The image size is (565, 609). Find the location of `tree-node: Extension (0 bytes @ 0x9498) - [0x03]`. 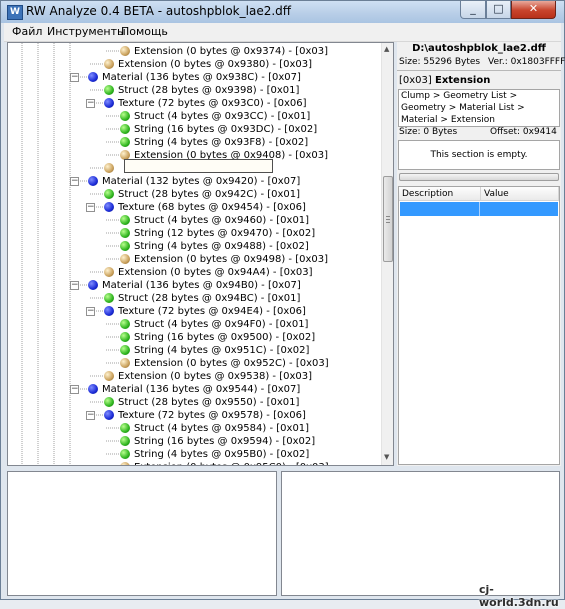

tree-node: Extension (0 bytes @ 0x9498) - [0x03] is located at coordinates (231, 259).